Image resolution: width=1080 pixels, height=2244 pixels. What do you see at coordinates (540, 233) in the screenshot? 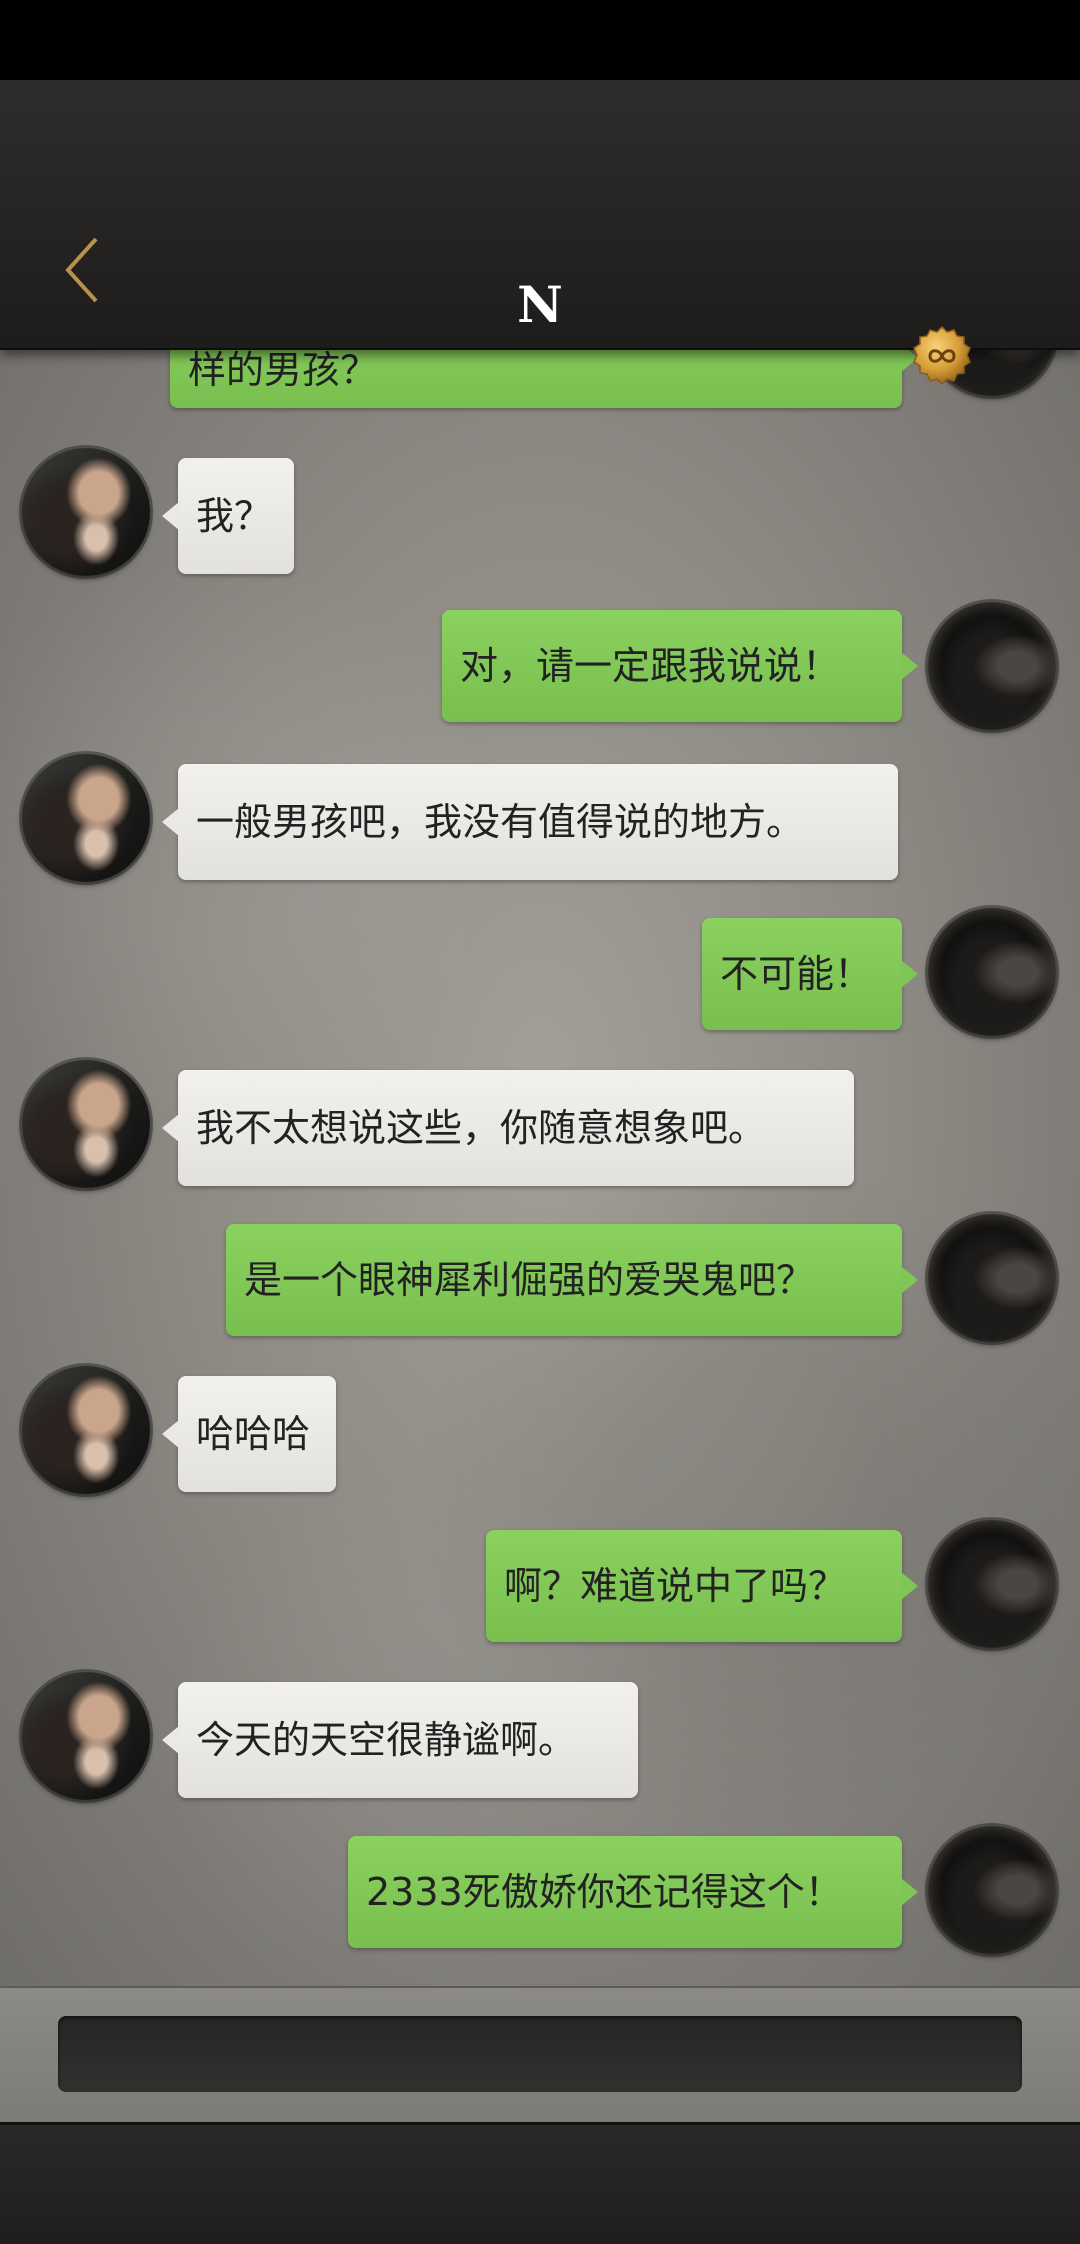
I see `chat-header: N` at bounding box center [540, 233].